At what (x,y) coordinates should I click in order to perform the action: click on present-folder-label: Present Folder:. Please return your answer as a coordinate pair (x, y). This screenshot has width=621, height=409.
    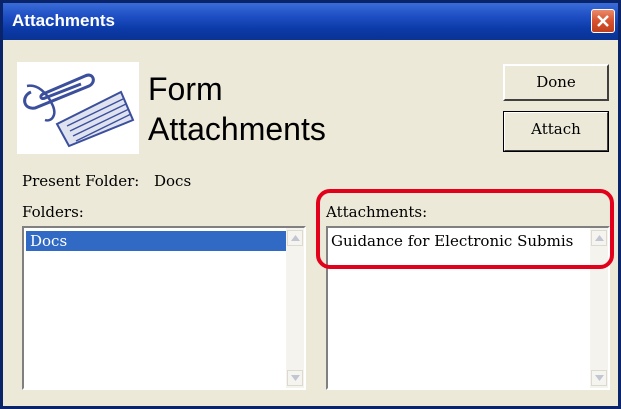
    Looking at the image, I should click on (81, 181).